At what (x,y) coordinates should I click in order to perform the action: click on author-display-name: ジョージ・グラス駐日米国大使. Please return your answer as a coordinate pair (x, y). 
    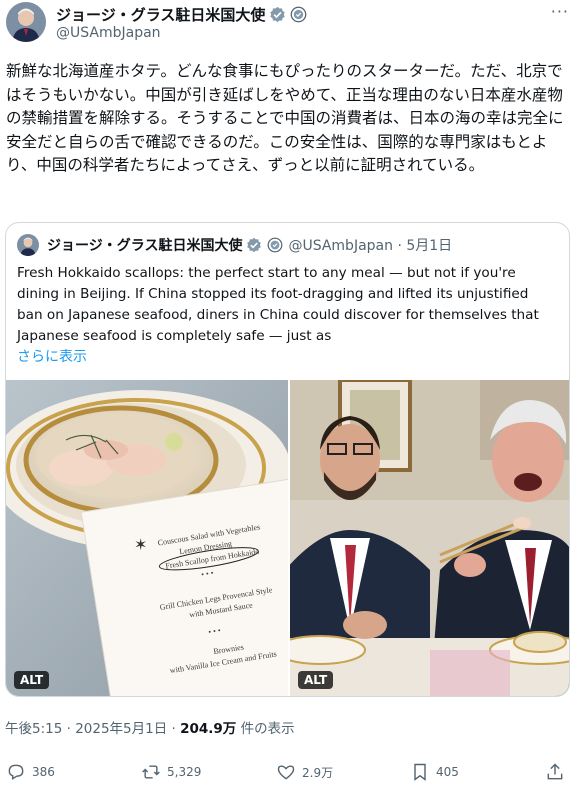
    Looking at the image, I should click on (160, 14).